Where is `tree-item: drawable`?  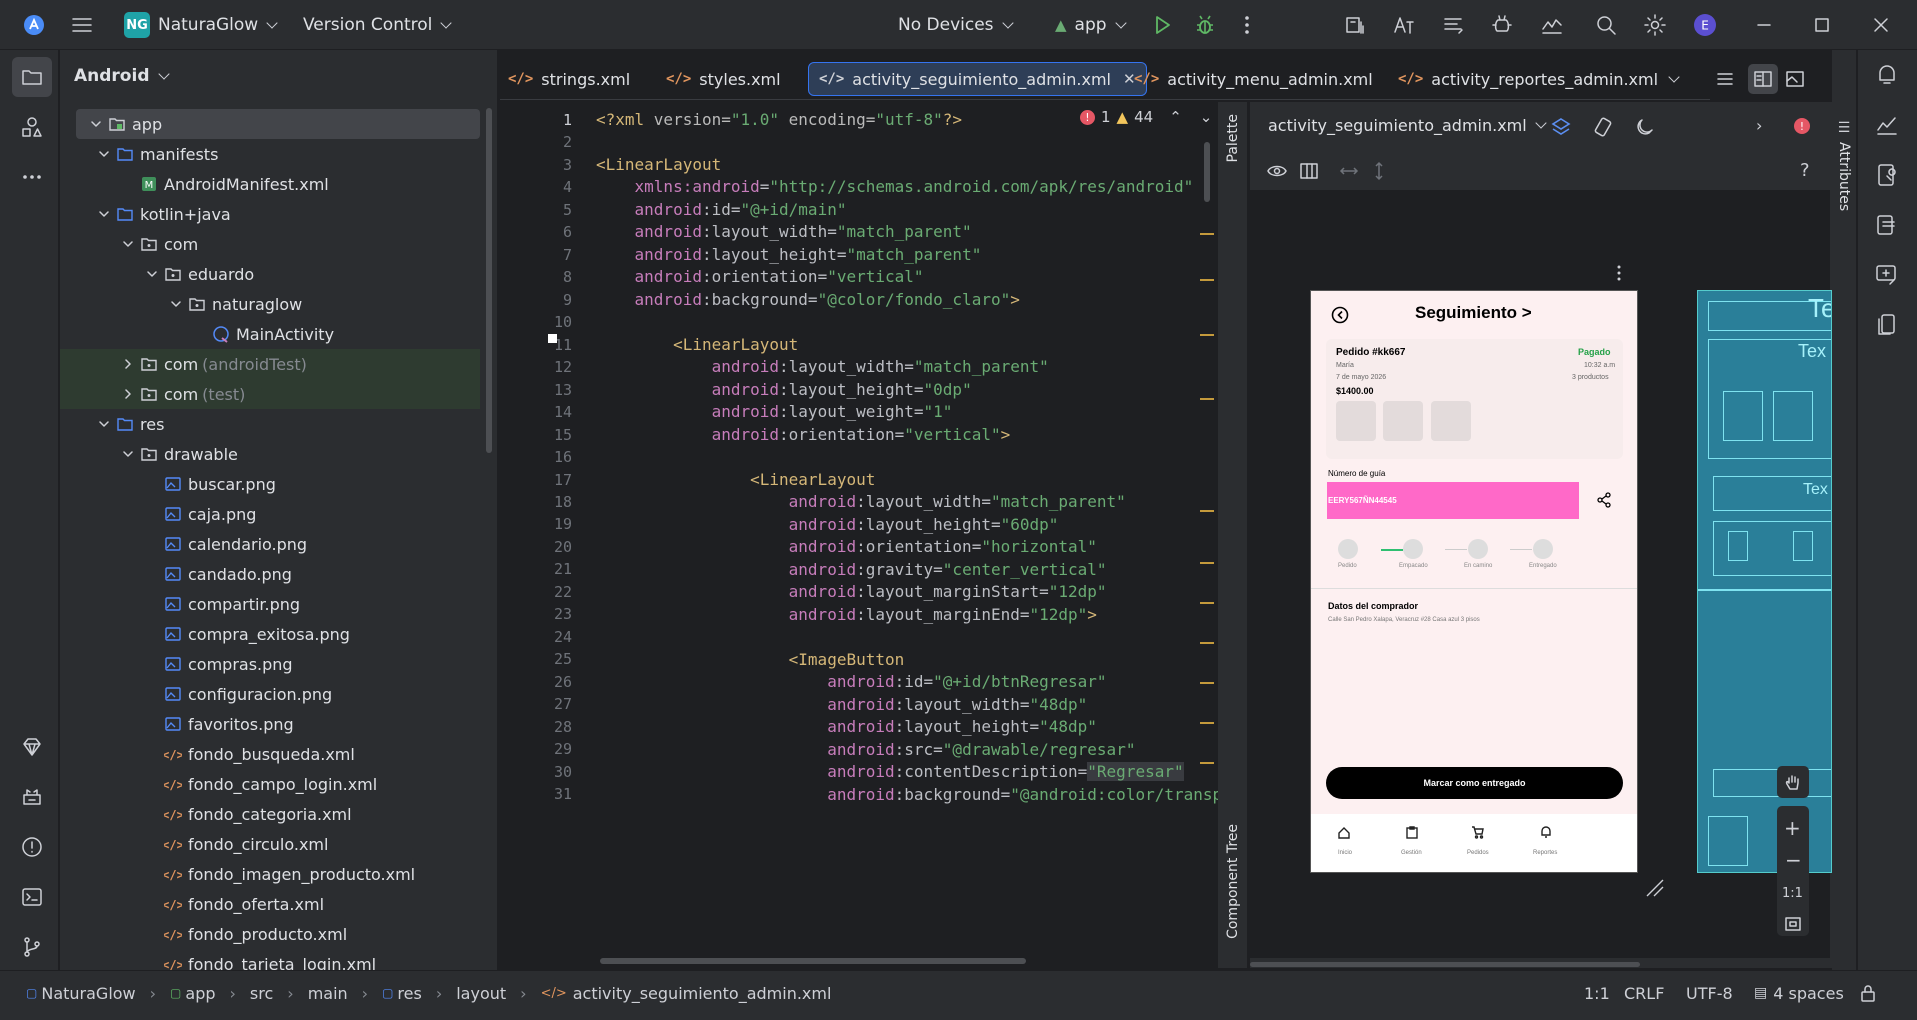 tree-item: drawable is located at coordinates (270, 454).